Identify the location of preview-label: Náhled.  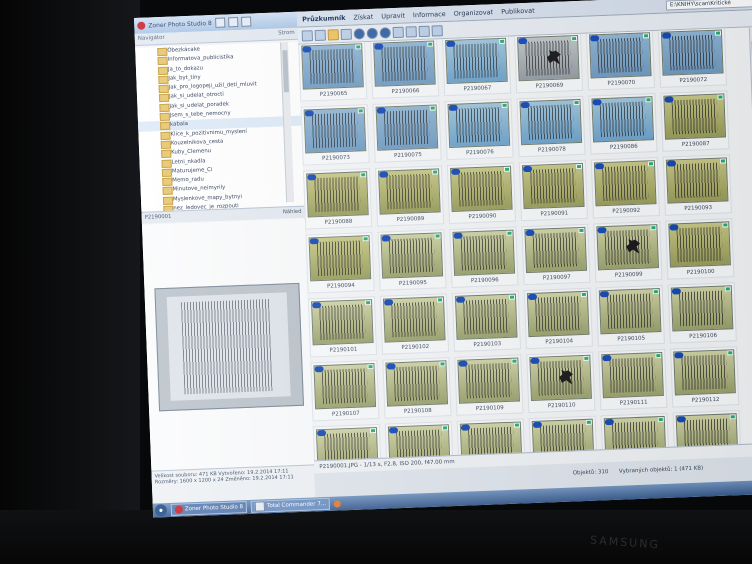
(292, 213).